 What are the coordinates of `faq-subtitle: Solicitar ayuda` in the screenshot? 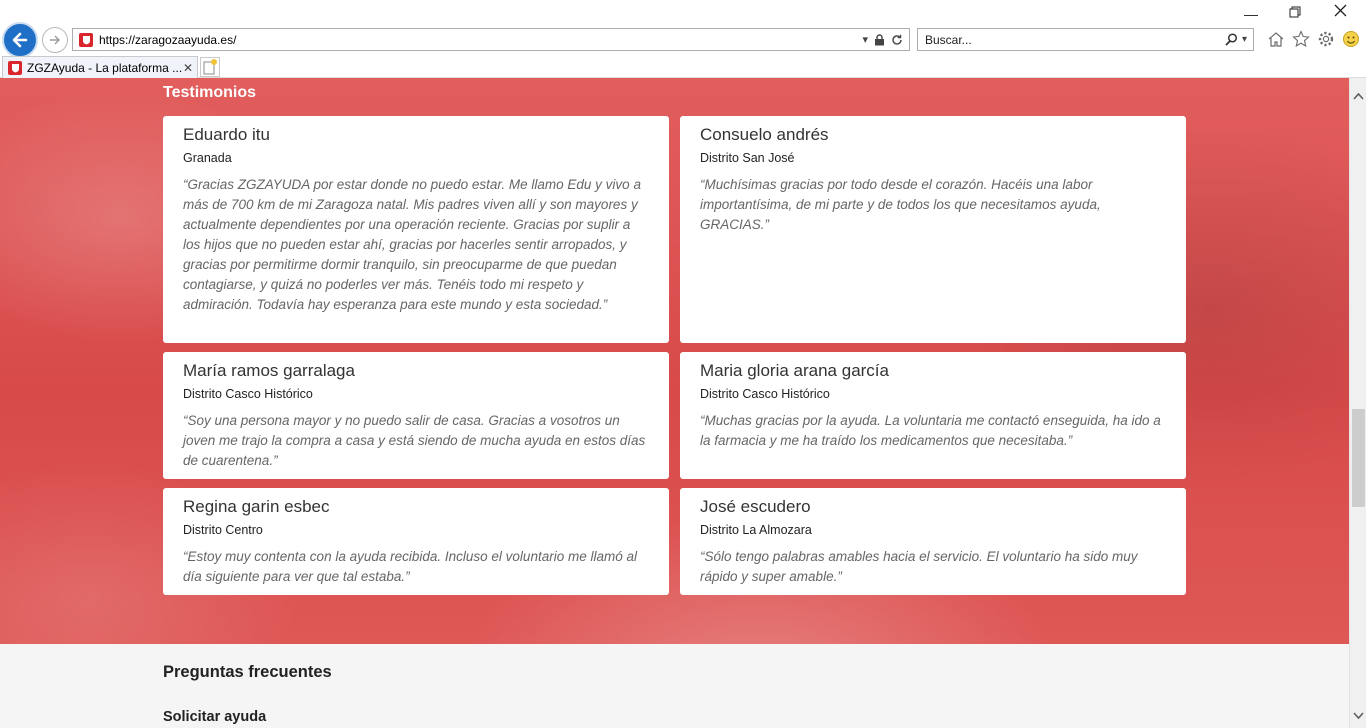 It's located at (214, 717).